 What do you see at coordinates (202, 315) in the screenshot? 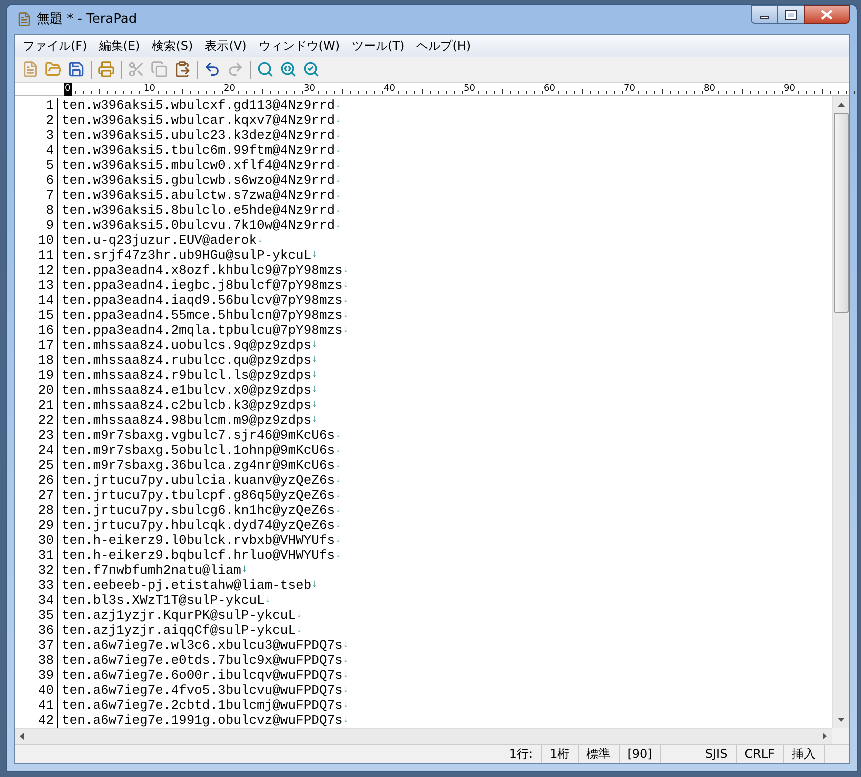
I see `text-line: ten.ppa3eadn4.55mce.5hbulcn@7pY98mzs` at bounding box center [202, 315].